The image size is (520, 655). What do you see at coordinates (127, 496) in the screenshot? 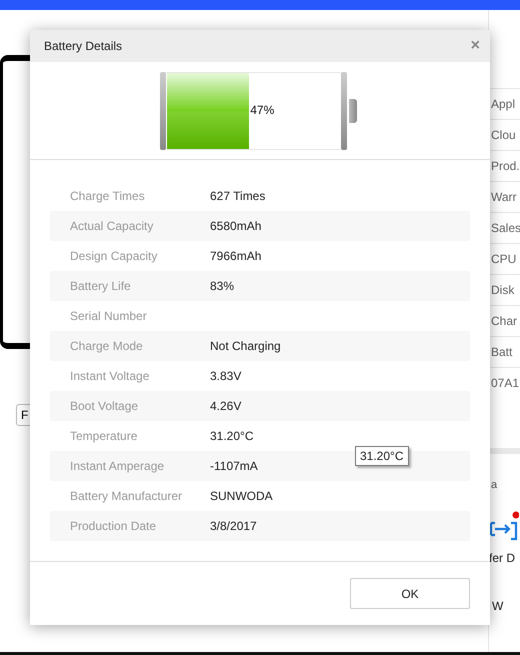
I see `field-label: Battery Manufacturer` at bounding box center [127, 496].